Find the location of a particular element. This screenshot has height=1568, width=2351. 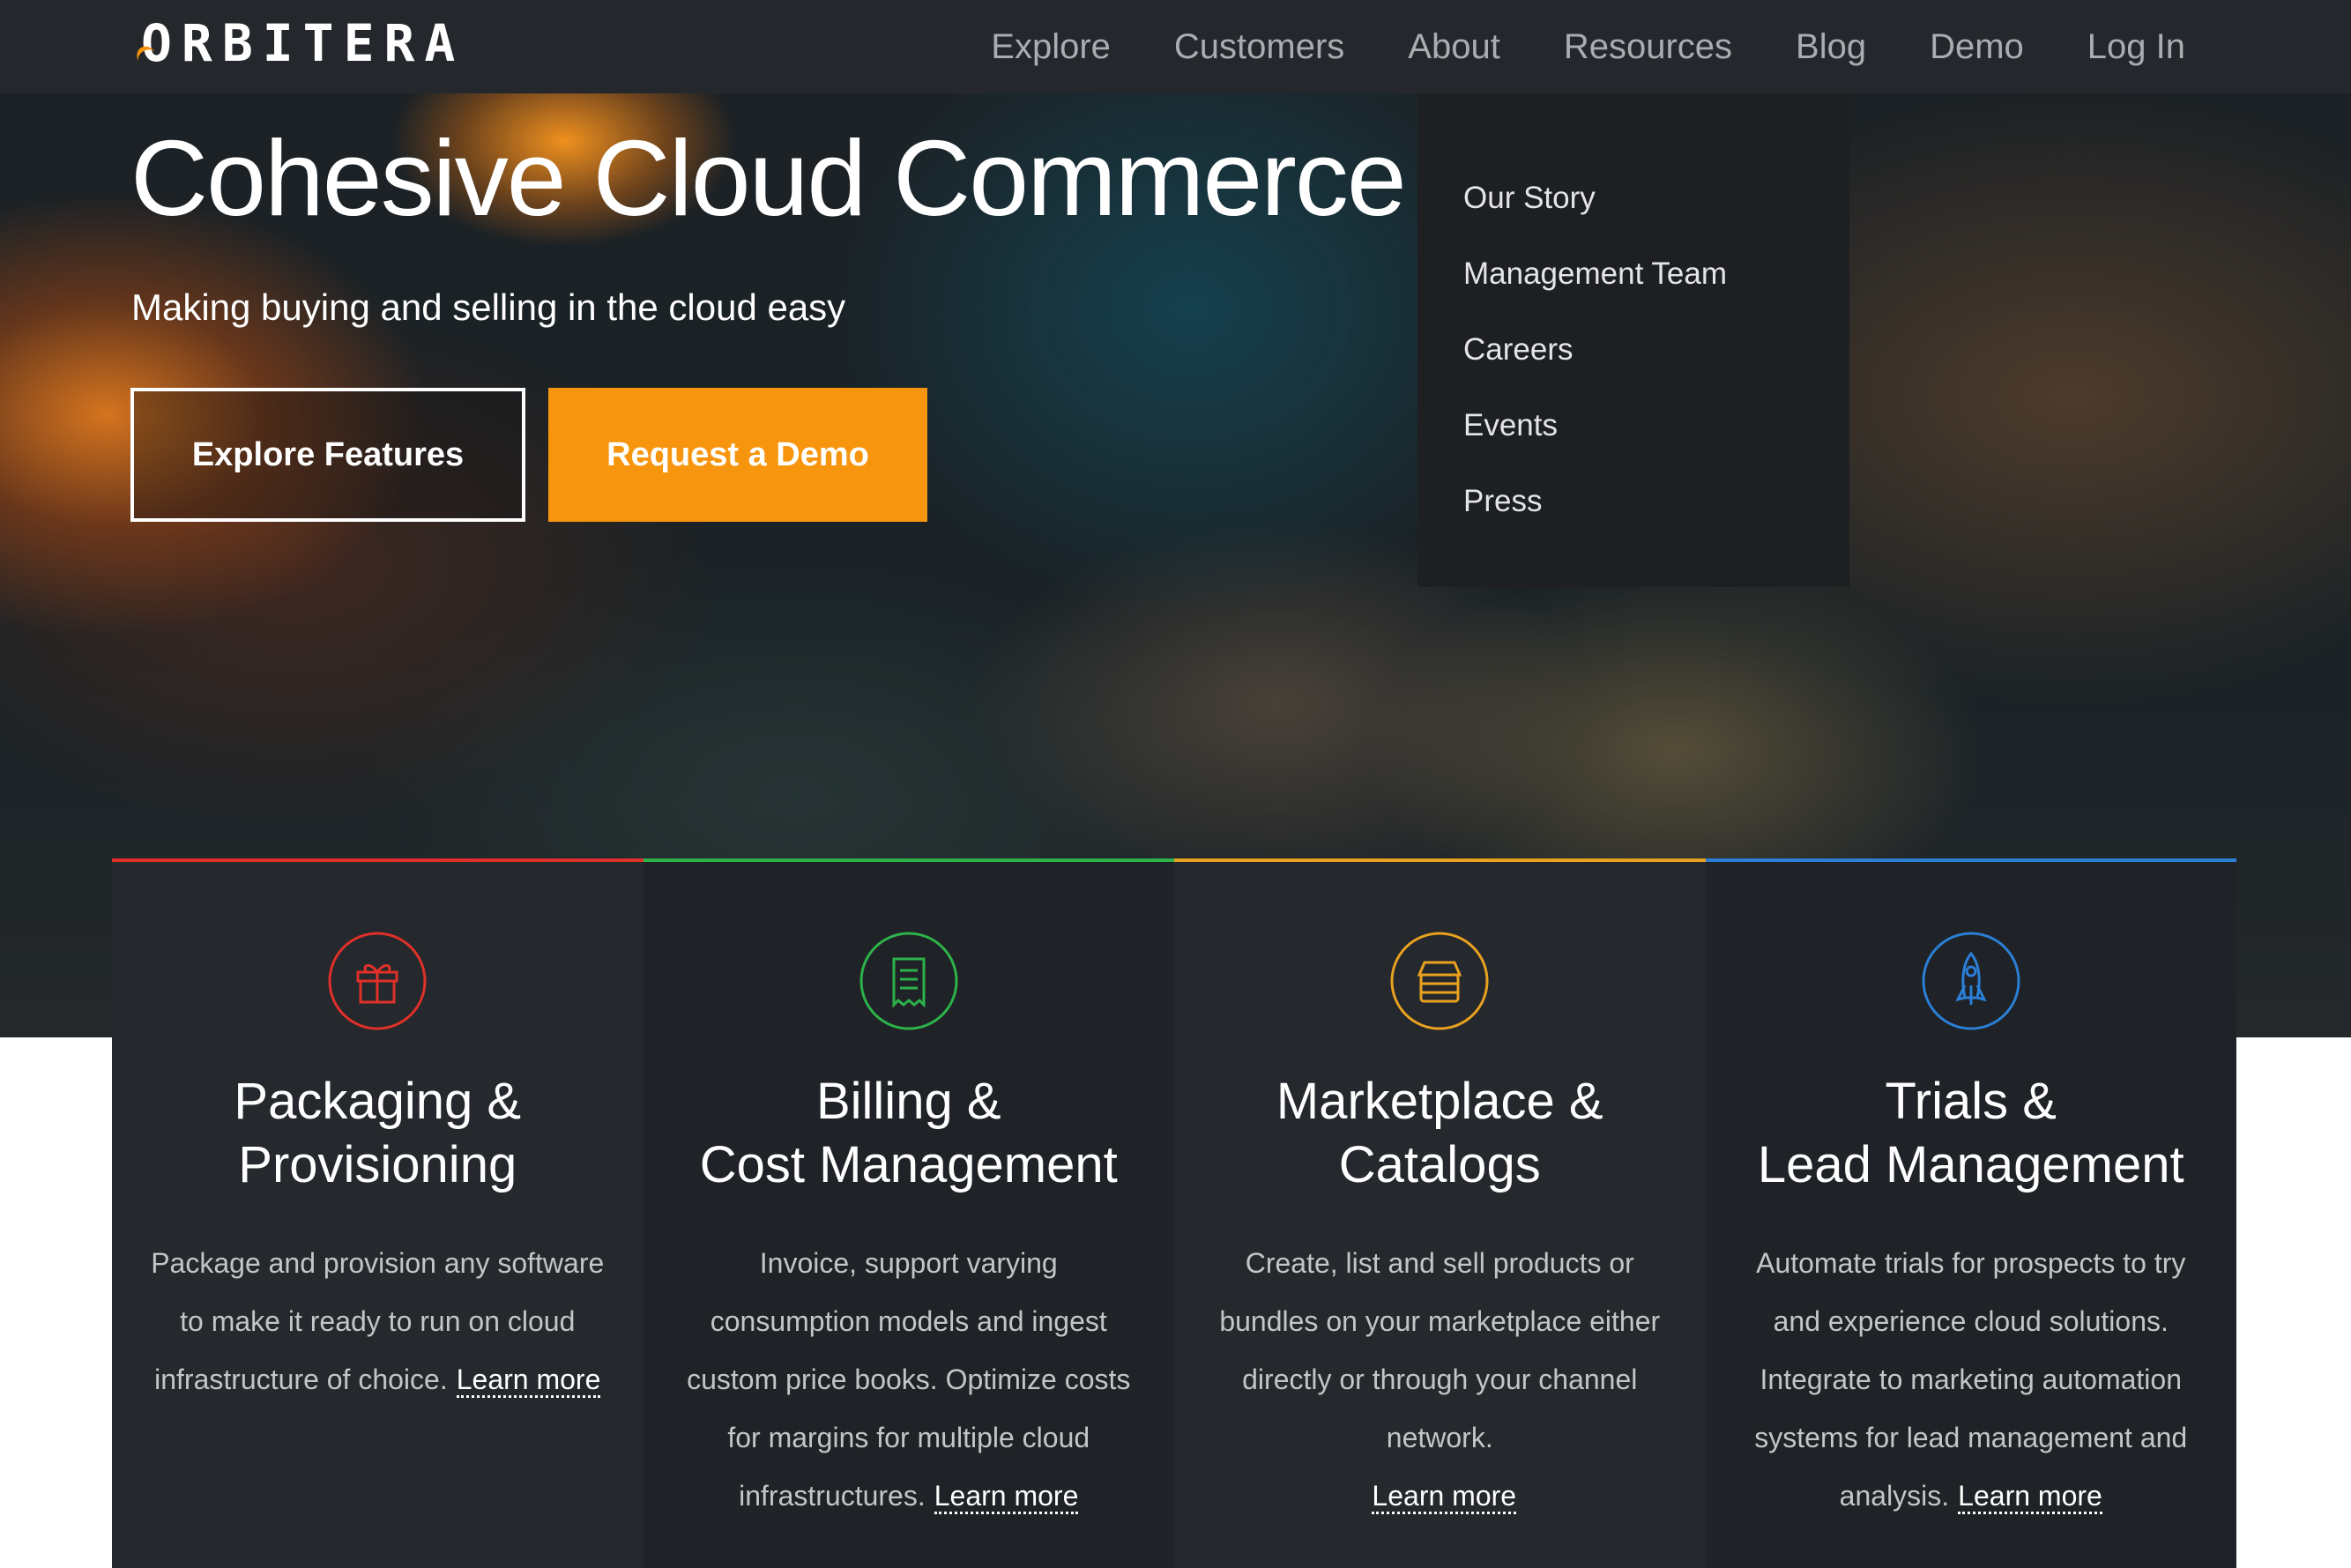

dropdown-item-careers: Careers is located at coordinates (1633, 350).